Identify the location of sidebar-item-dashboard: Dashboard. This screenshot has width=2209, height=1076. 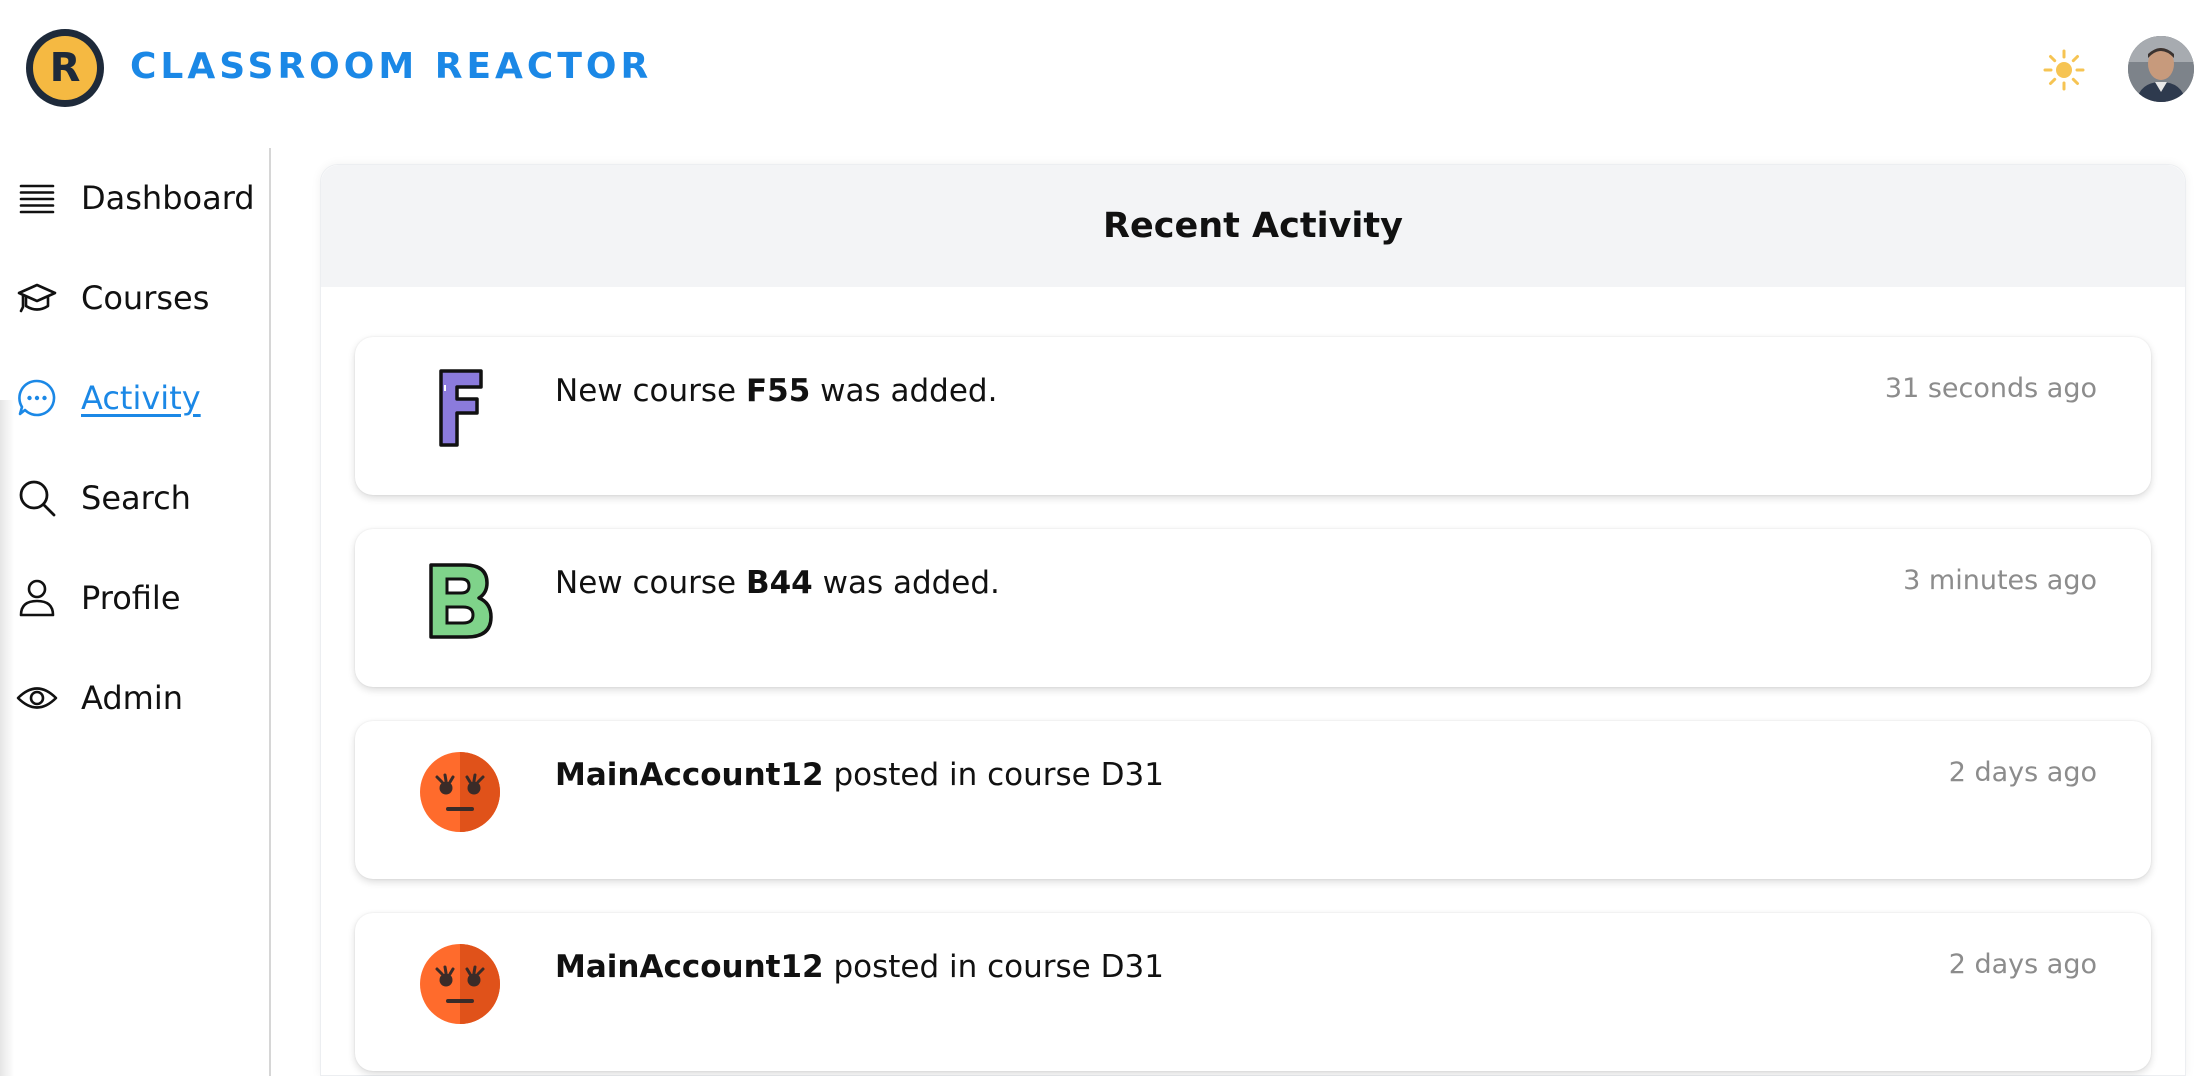
(136, 198).